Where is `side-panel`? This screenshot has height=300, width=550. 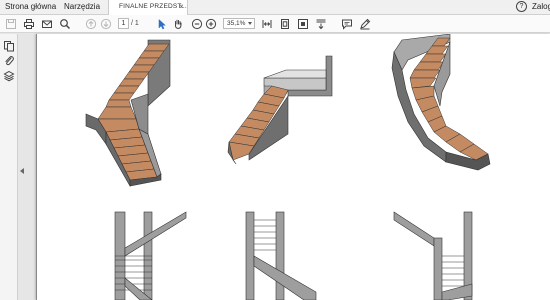
side-panel is located at coordinates (9, 167).